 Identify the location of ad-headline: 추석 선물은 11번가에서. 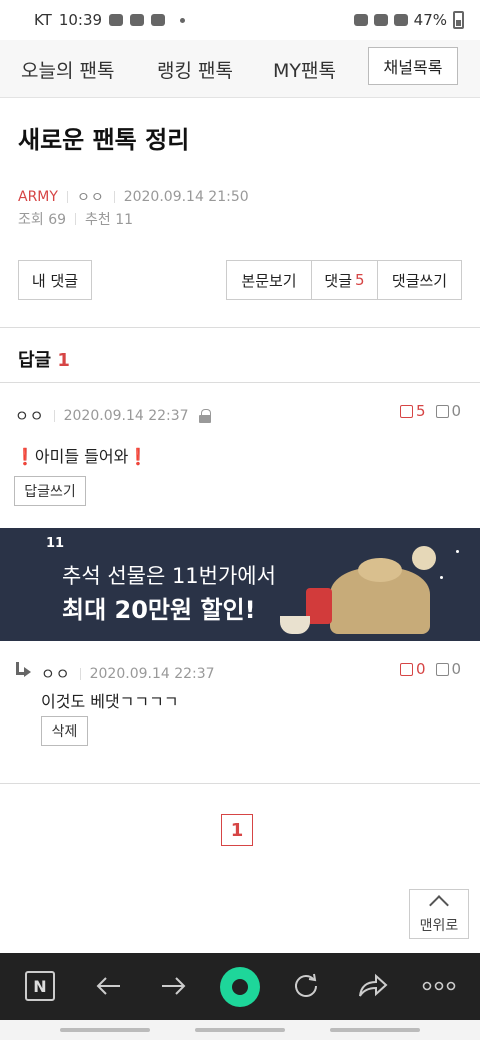
(169, 576).